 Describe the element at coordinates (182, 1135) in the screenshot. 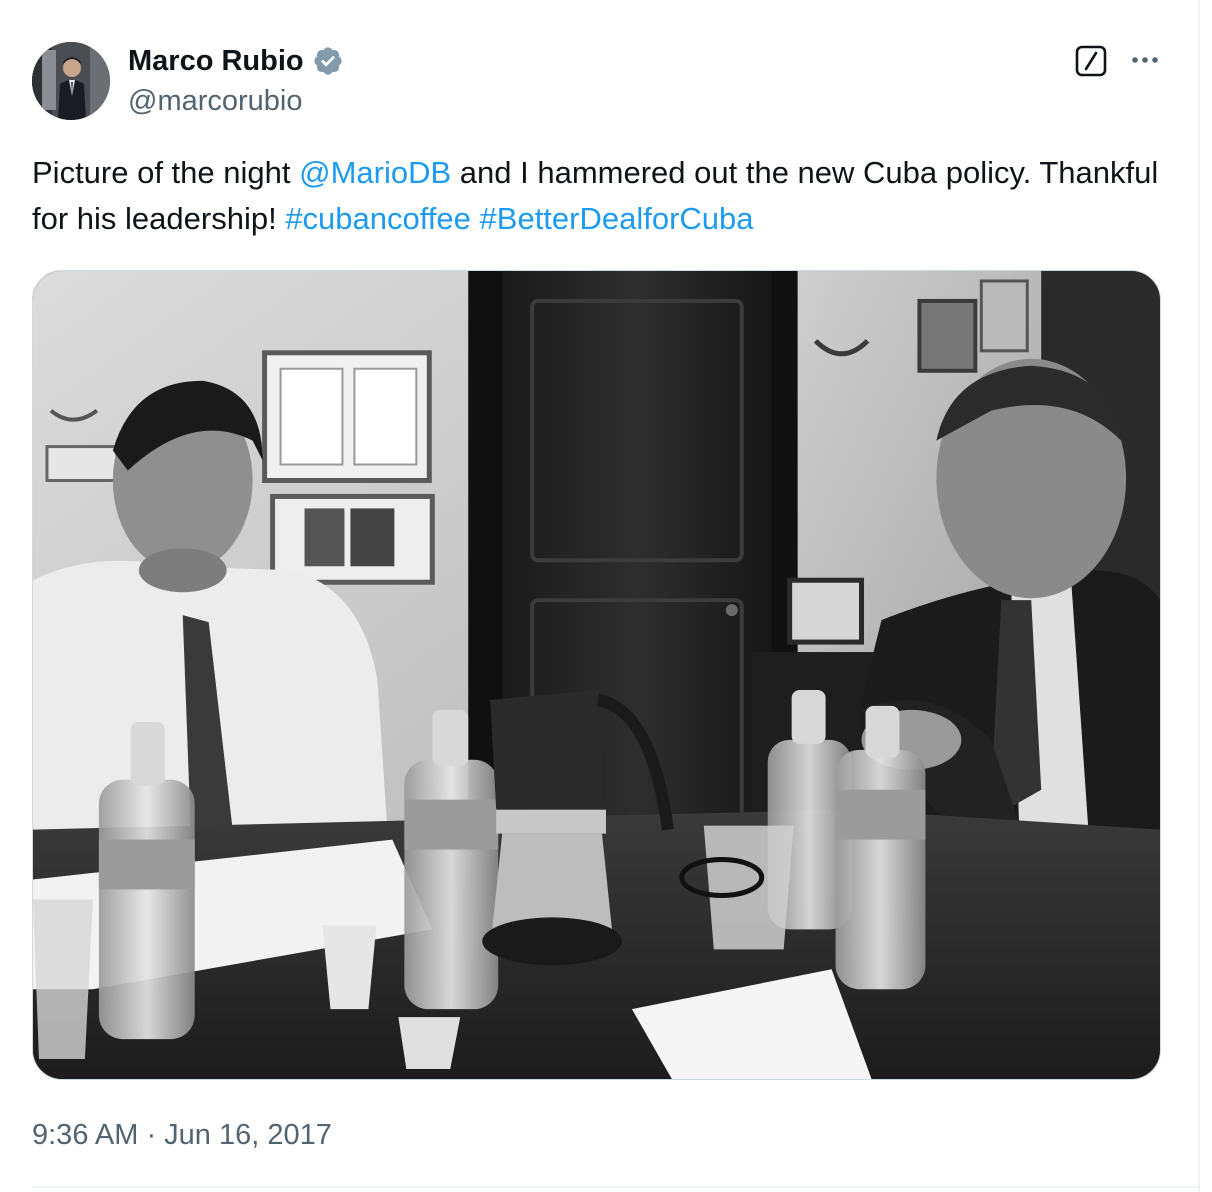

I see `tweet-timestamp: 9:36 AM · Jun 16, 2017` at that location.